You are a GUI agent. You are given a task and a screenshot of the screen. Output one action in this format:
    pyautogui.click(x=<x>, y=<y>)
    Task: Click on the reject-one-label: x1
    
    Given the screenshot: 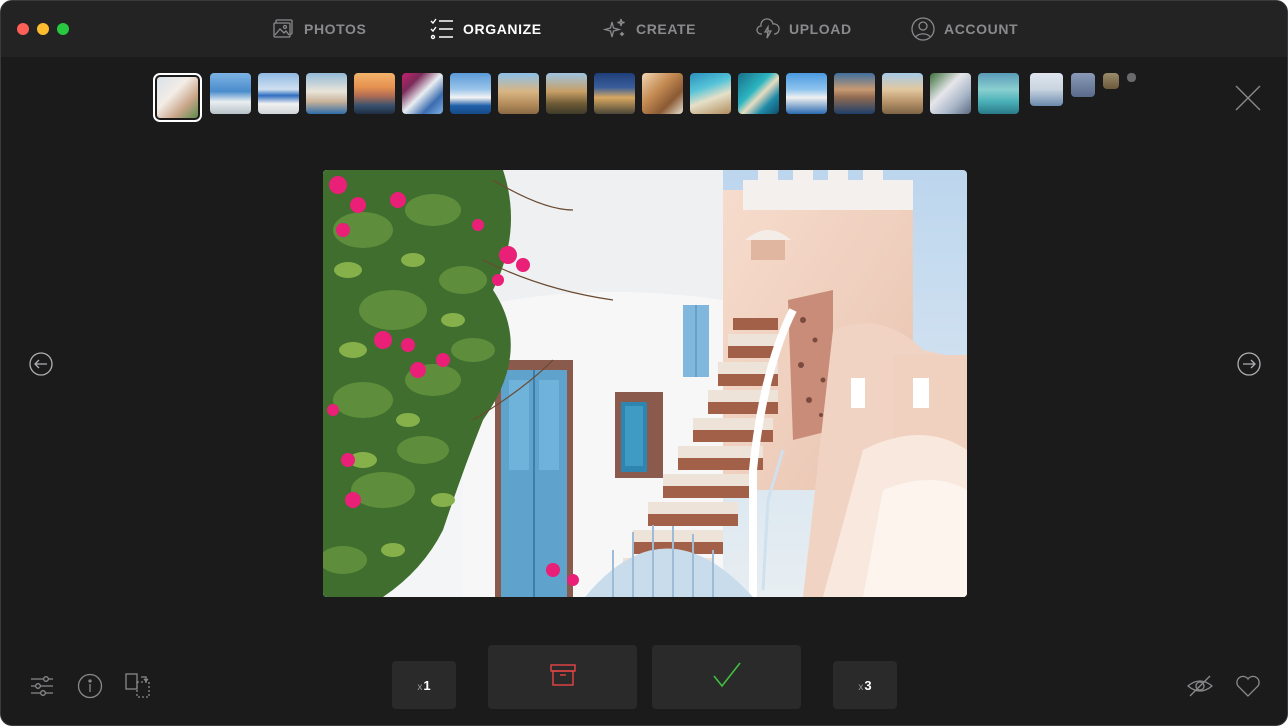 What is the action you would take?
    pyautogui.click(x=424, y=685)
    